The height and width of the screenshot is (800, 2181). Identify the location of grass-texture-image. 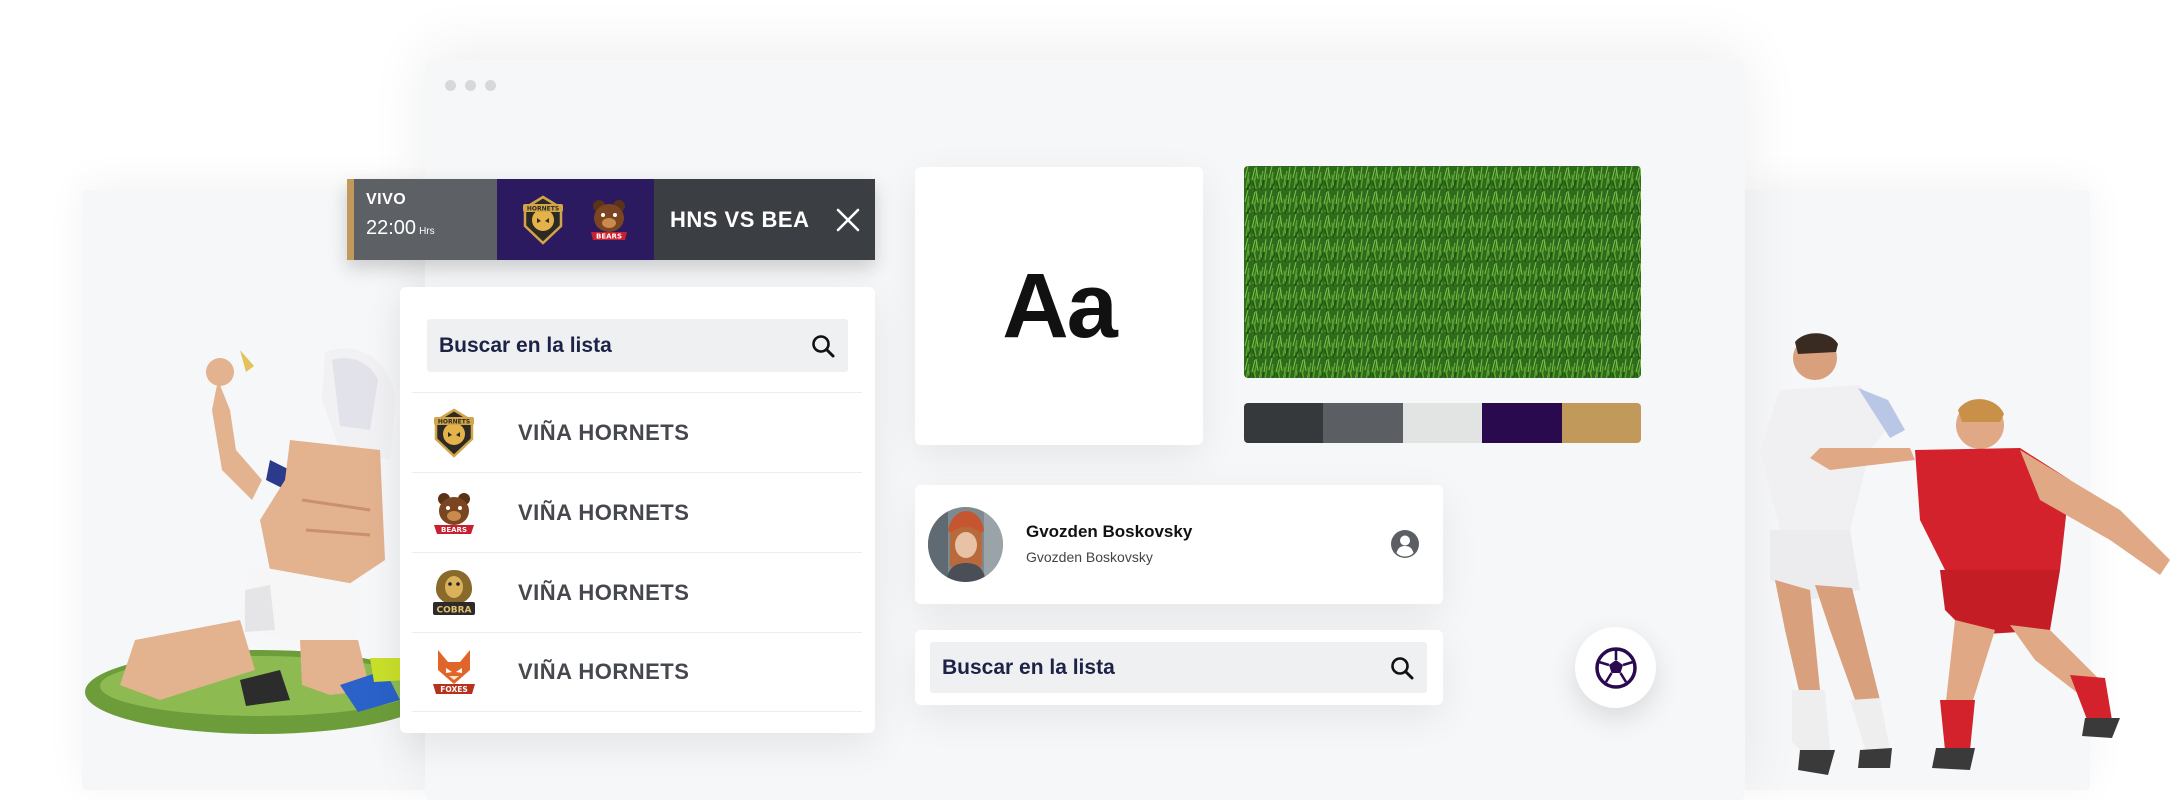
(1442, 272).